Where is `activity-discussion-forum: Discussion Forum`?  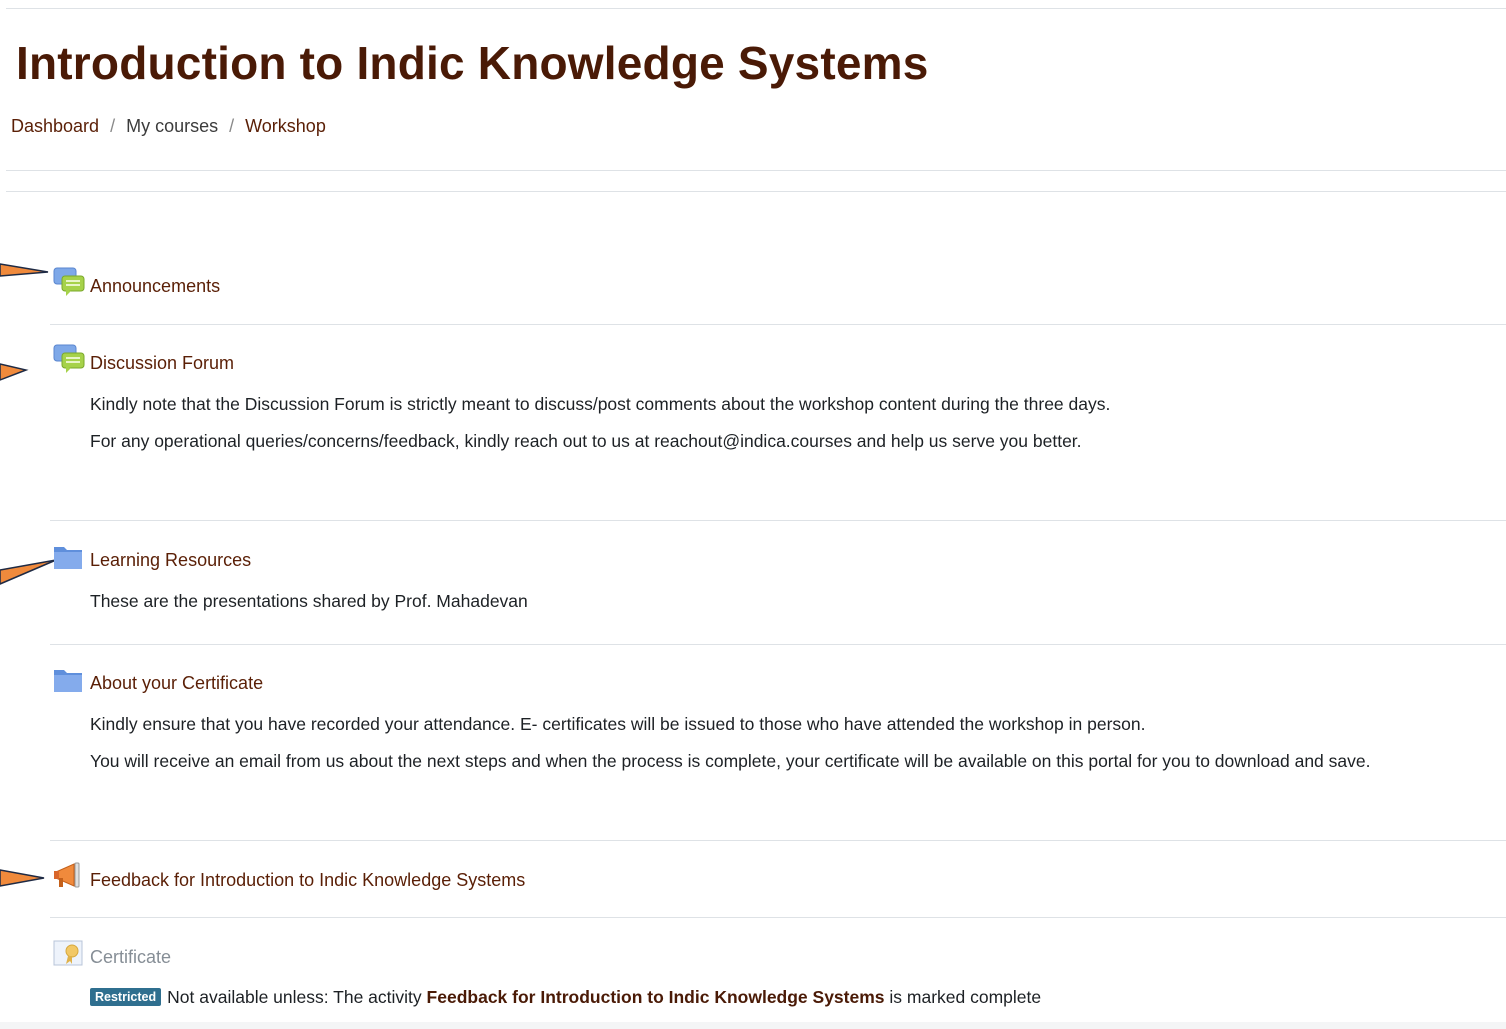 activity-discussion-forum: Discussion Forum is located at coordinates (162, 363).